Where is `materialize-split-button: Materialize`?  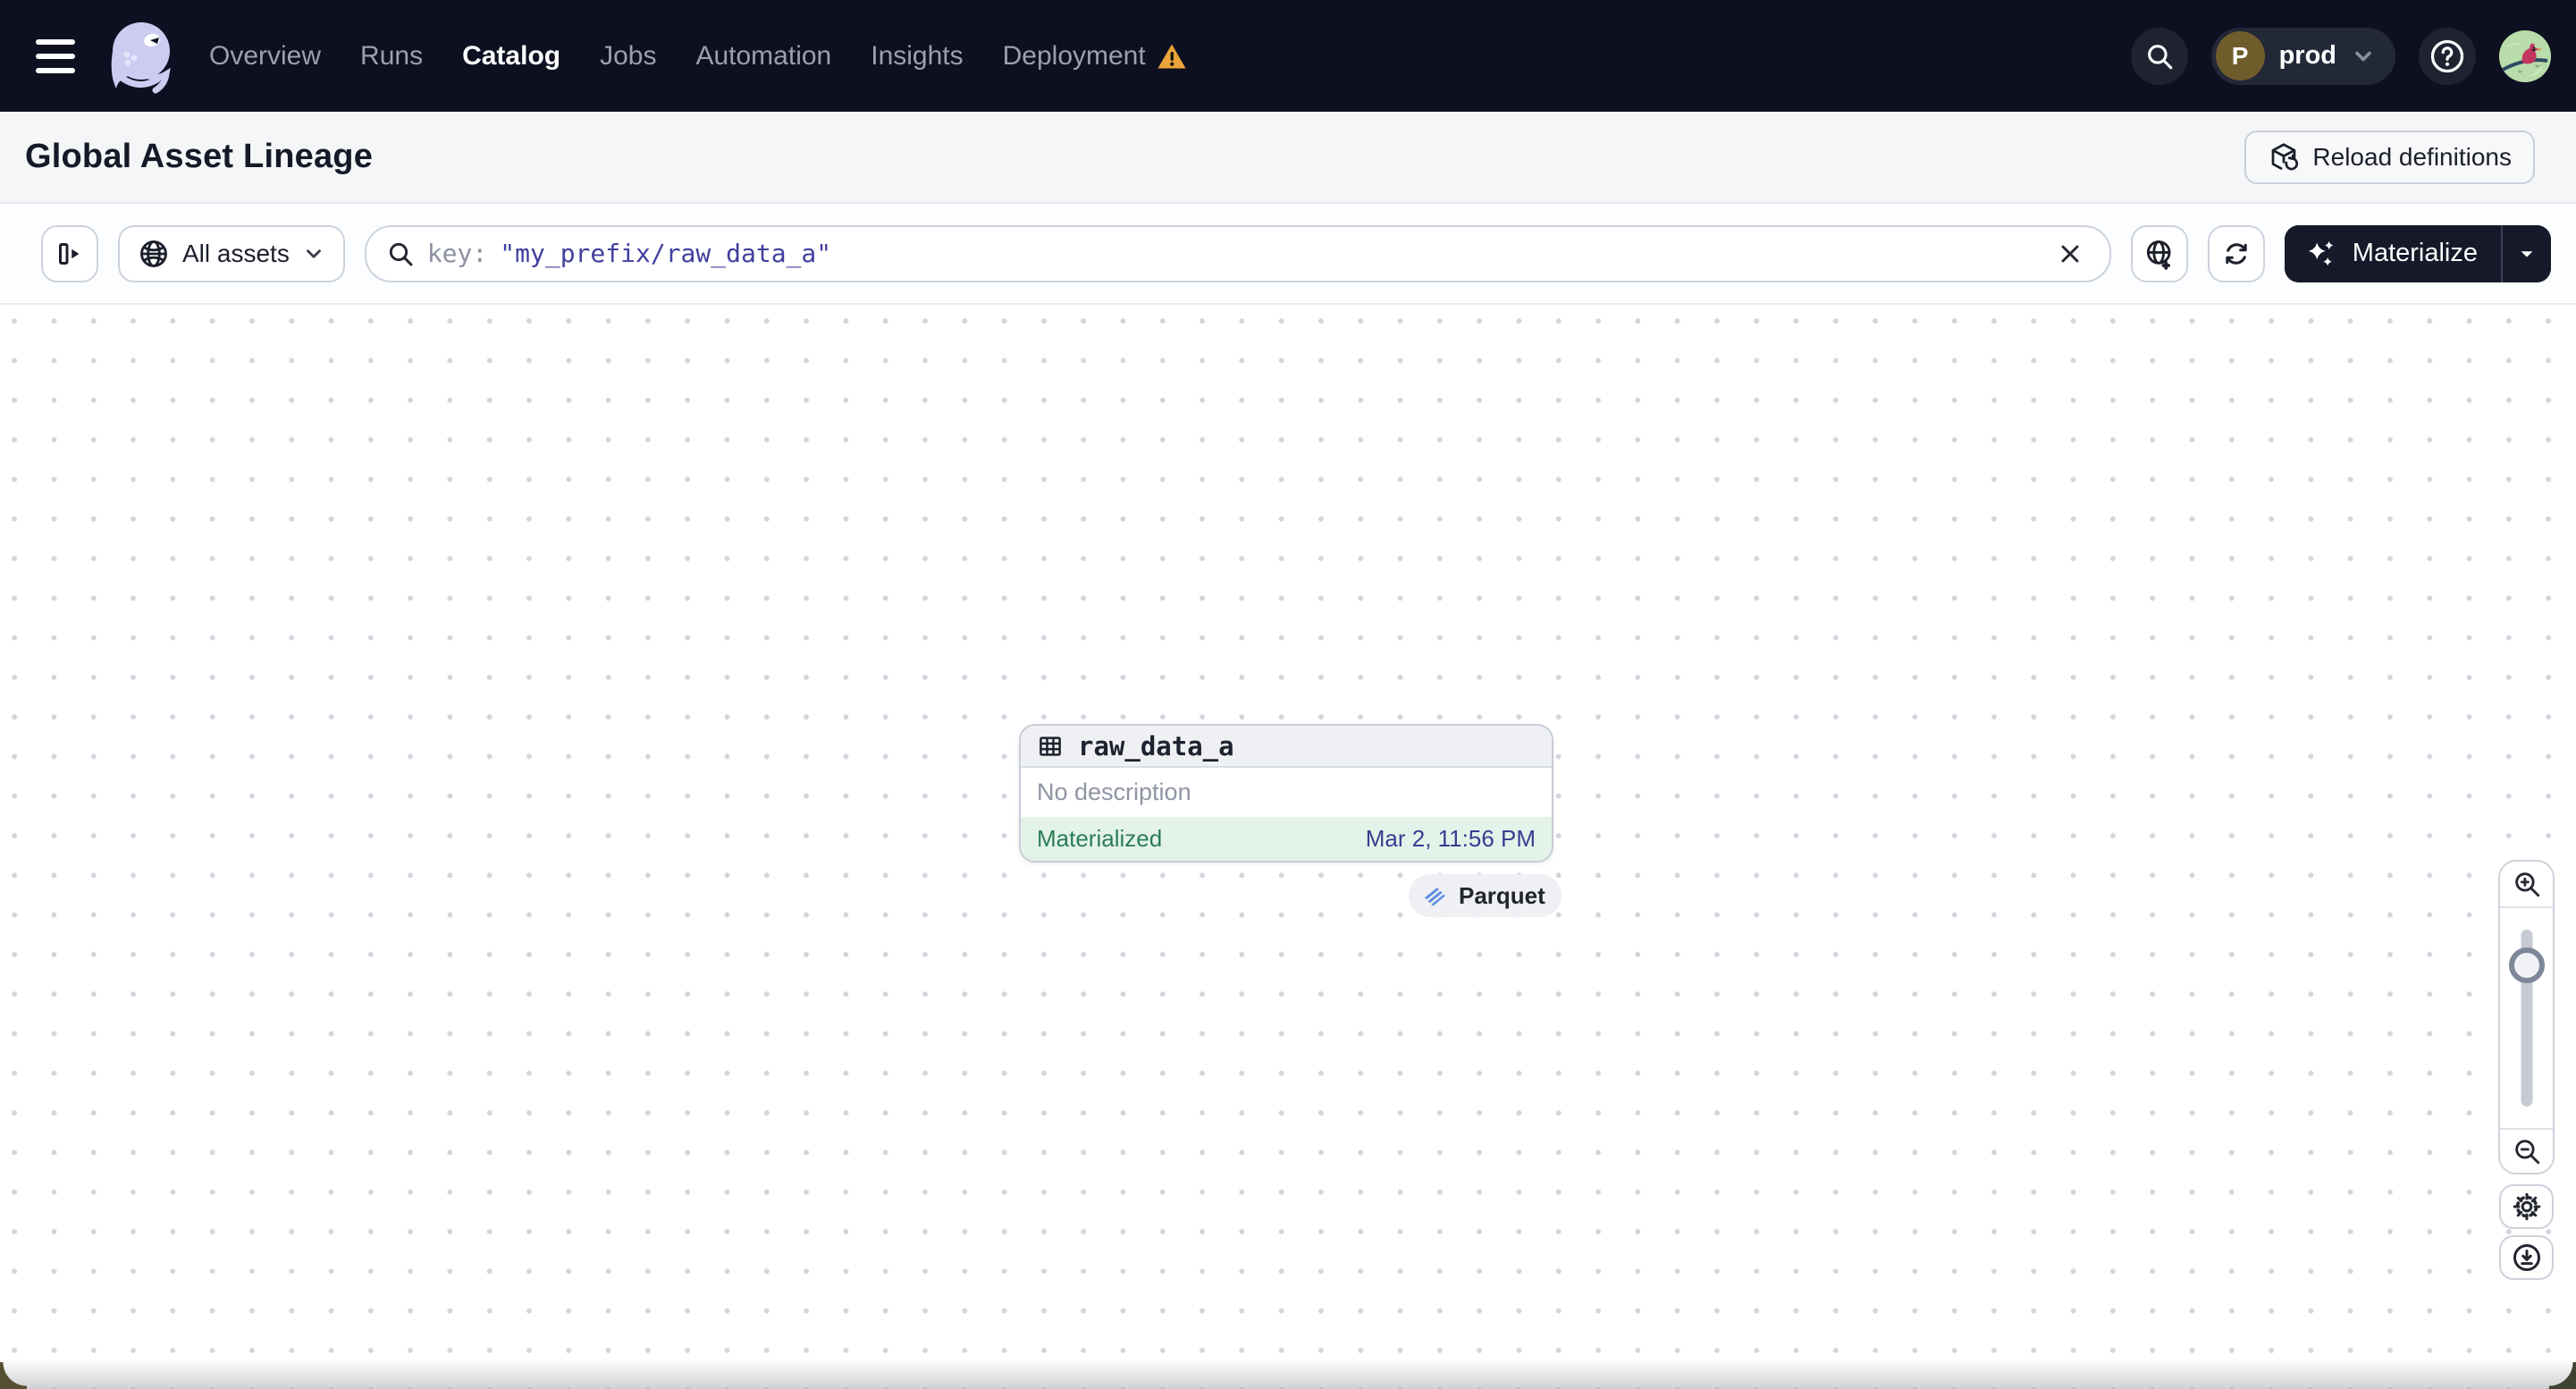 materialize-split-button: Materialize is located at coordinates (2418, 253).